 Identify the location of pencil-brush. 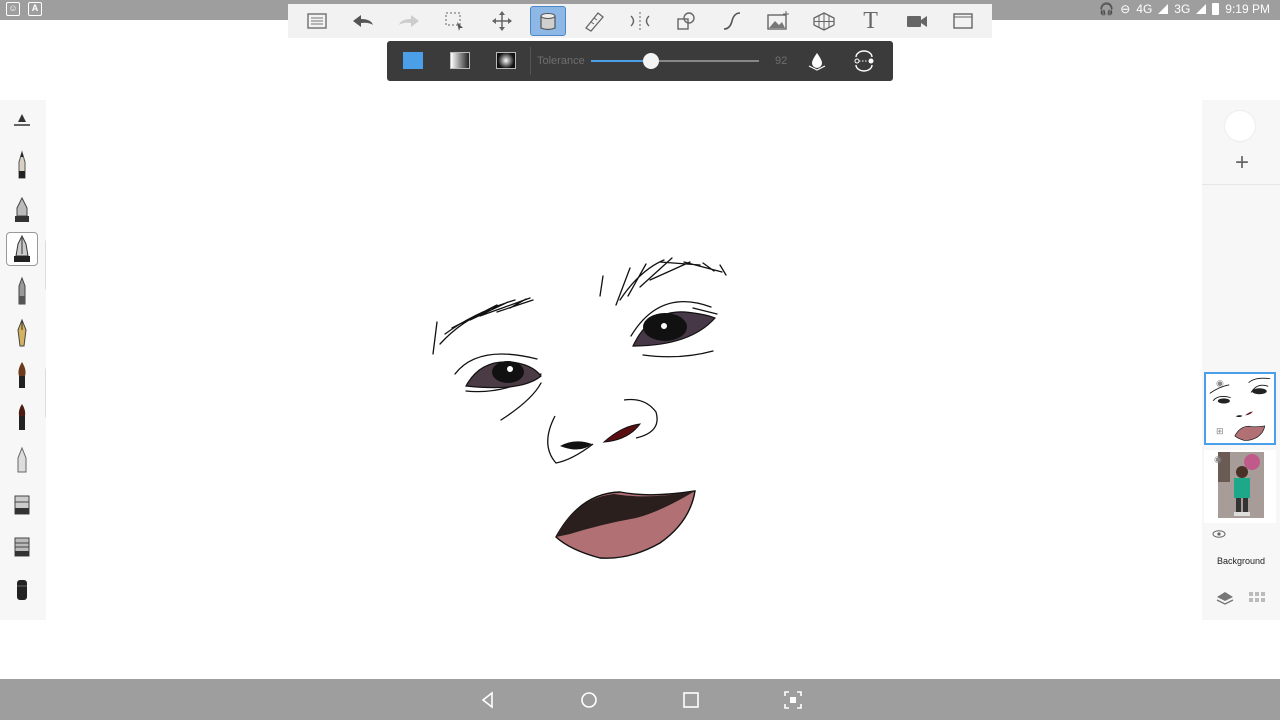
(22, 165).